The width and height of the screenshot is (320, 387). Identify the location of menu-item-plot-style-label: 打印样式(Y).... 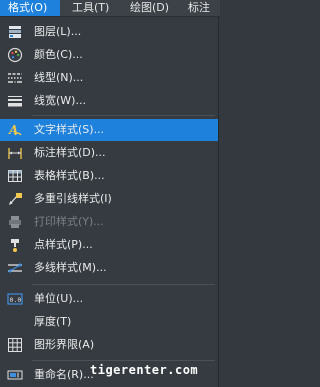
(69, 221).